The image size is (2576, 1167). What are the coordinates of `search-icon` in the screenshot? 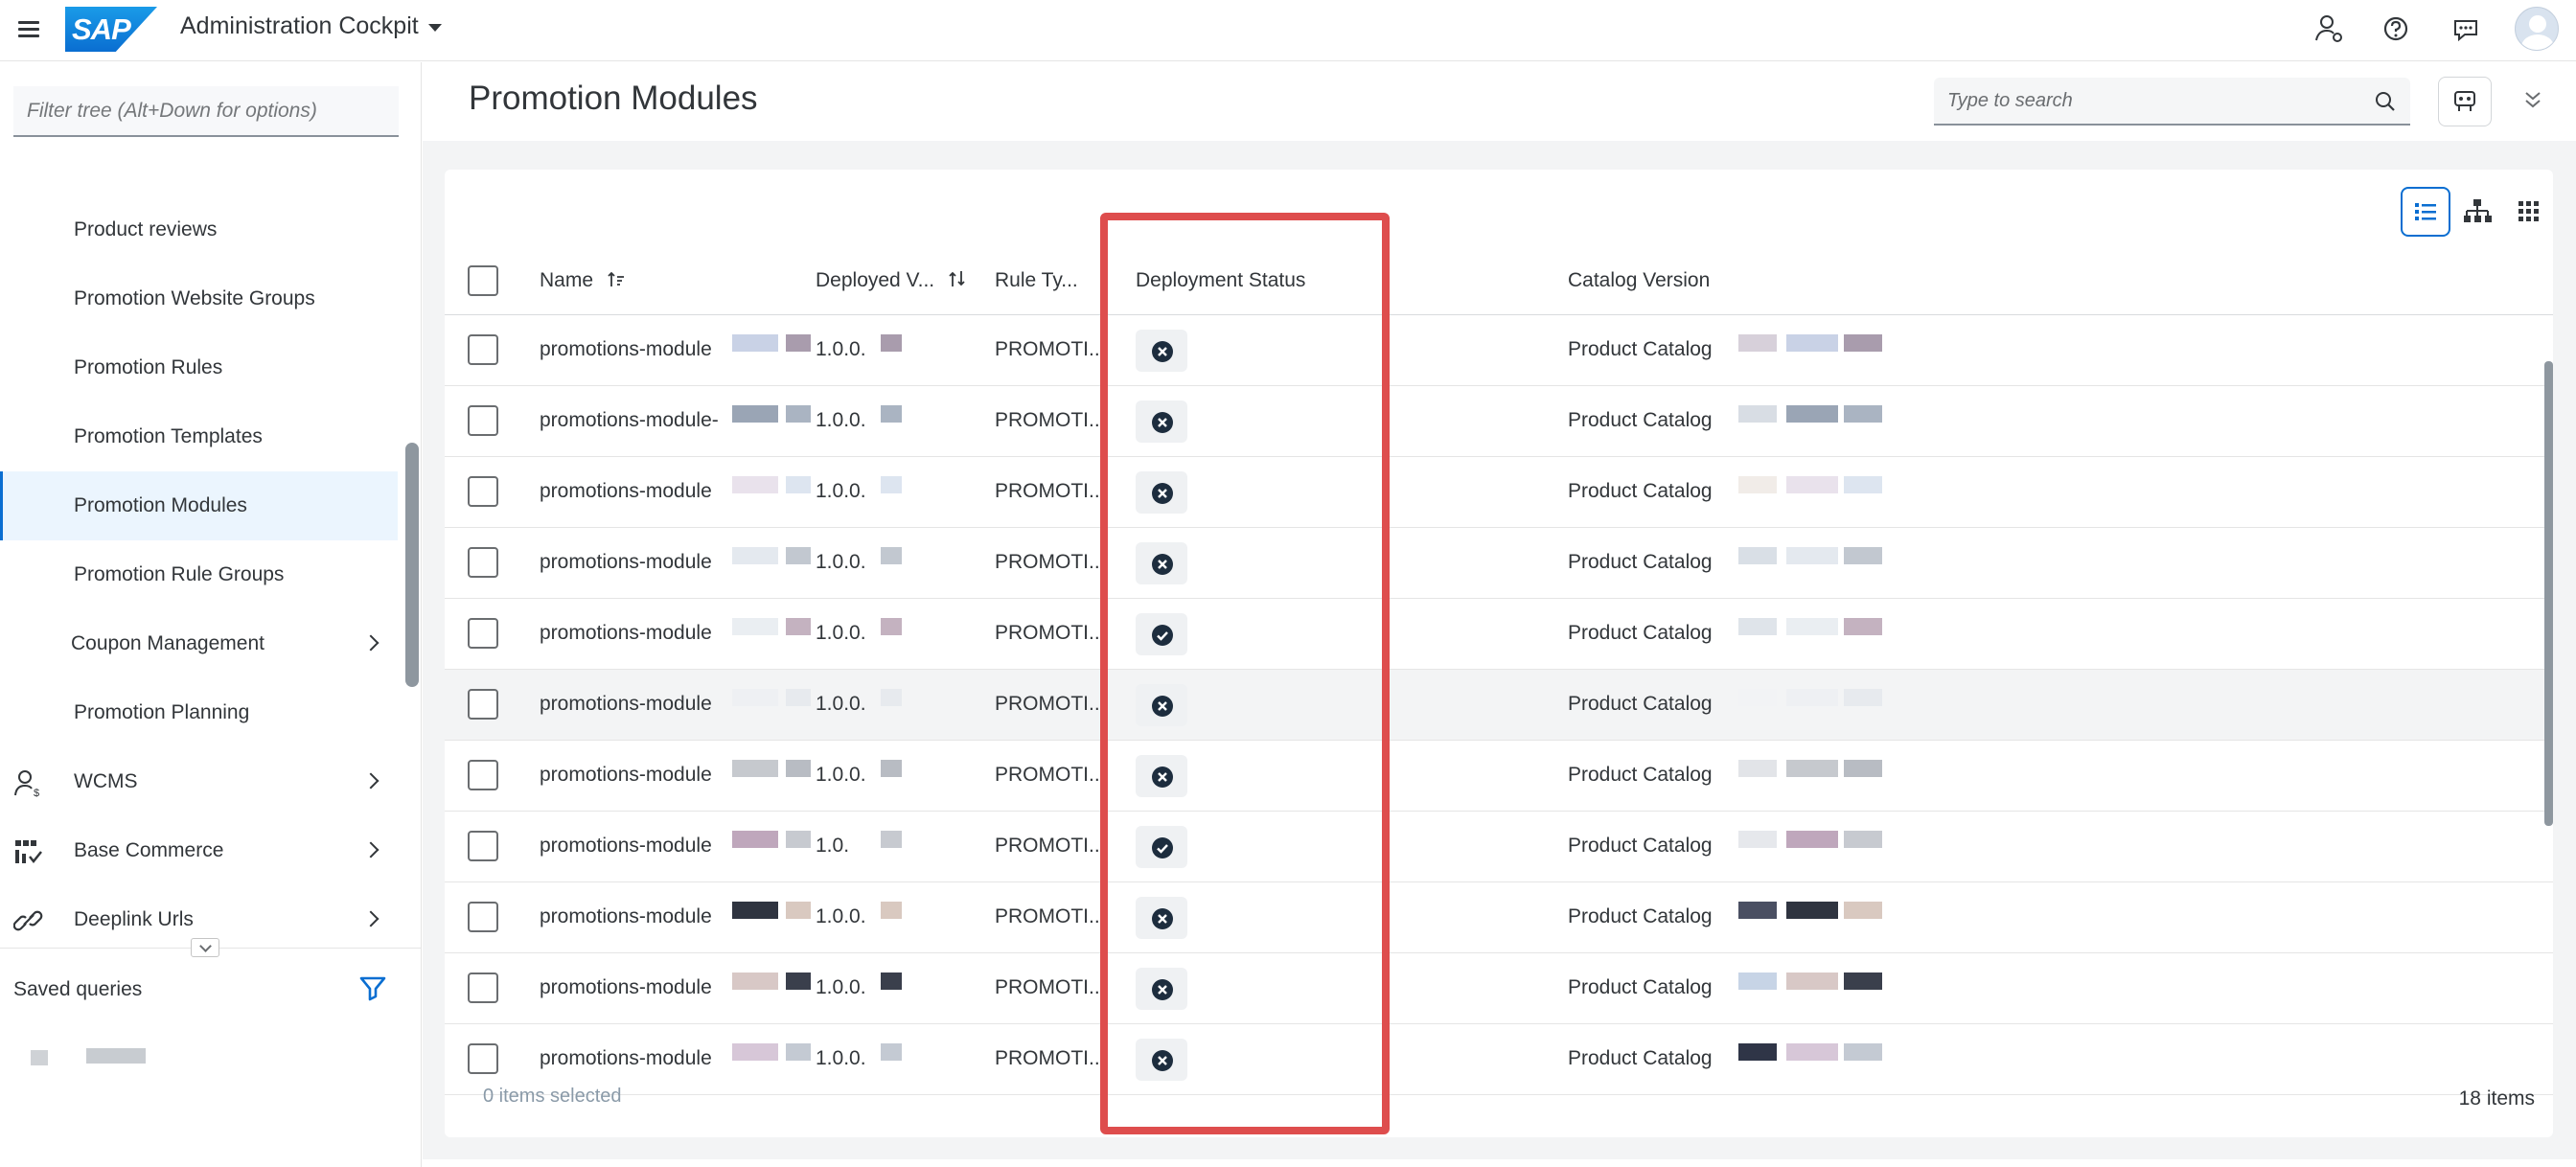 It's located at (2386, 101).